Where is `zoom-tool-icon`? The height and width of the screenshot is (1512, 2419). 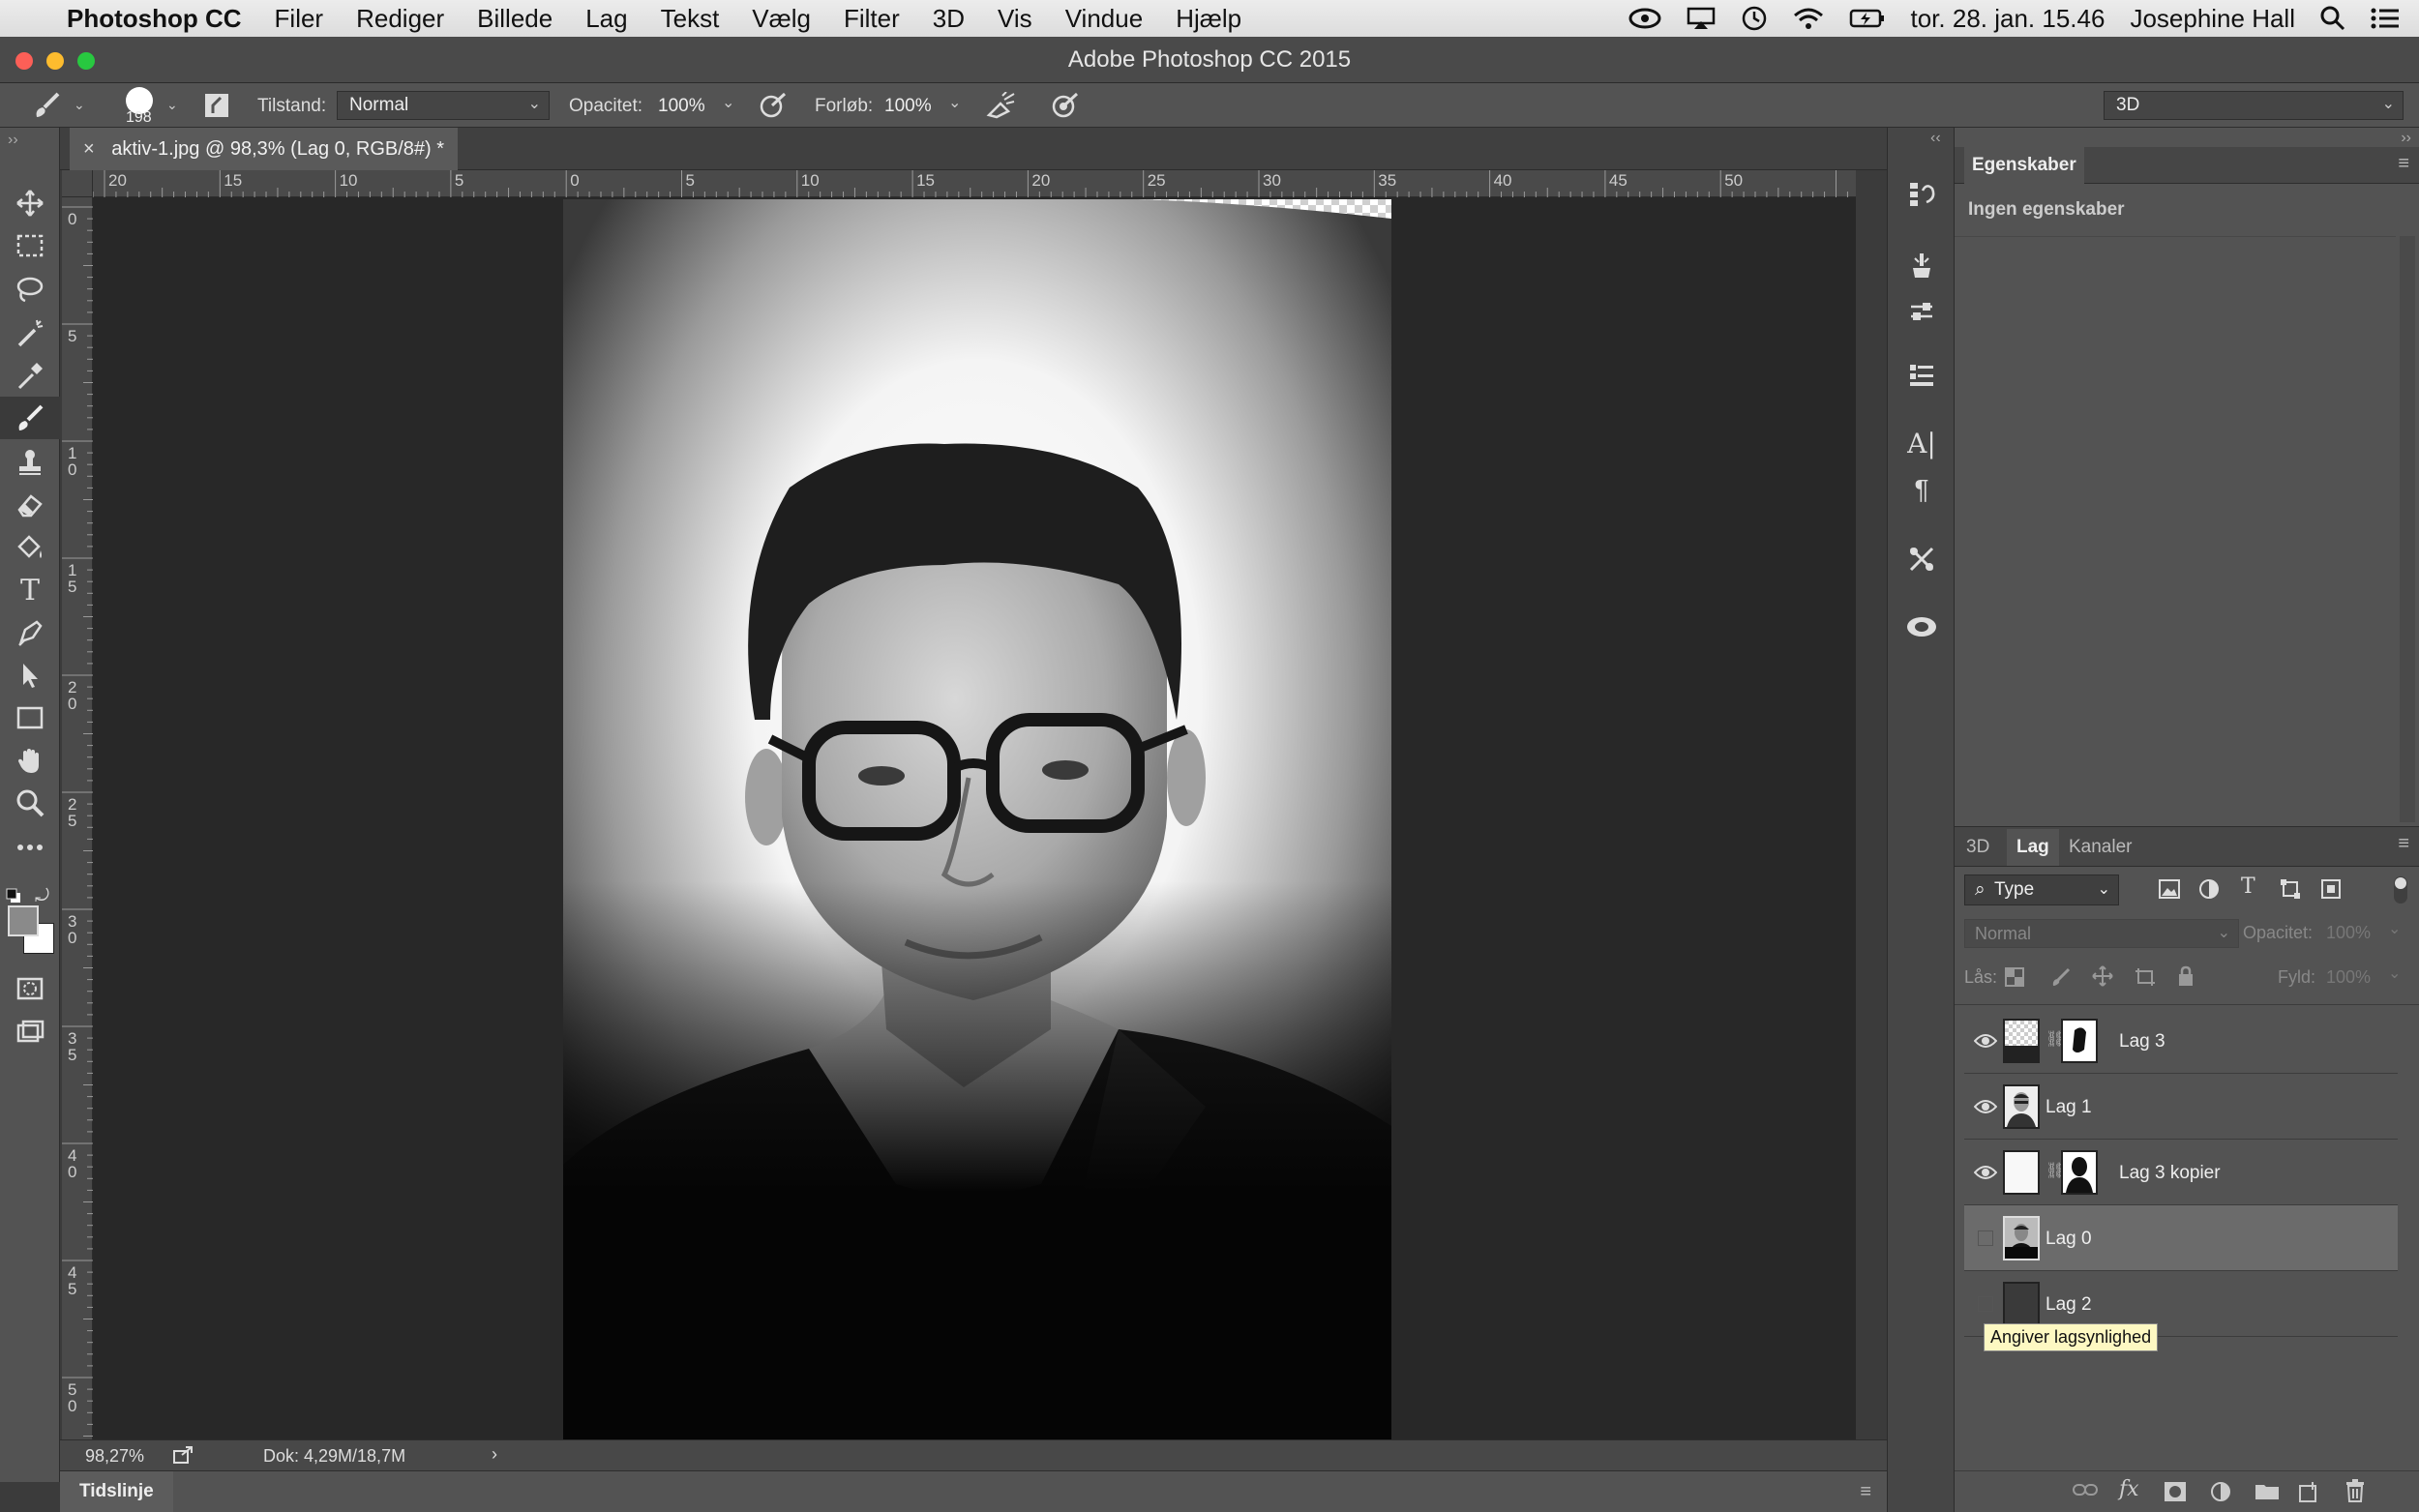 zoom-tool-icon is located at coordinates (30, 803).